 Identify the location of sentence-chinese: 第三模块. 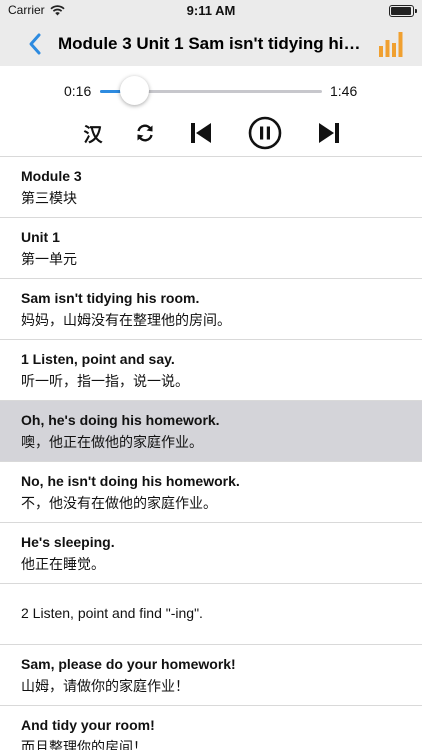
(49, 199).